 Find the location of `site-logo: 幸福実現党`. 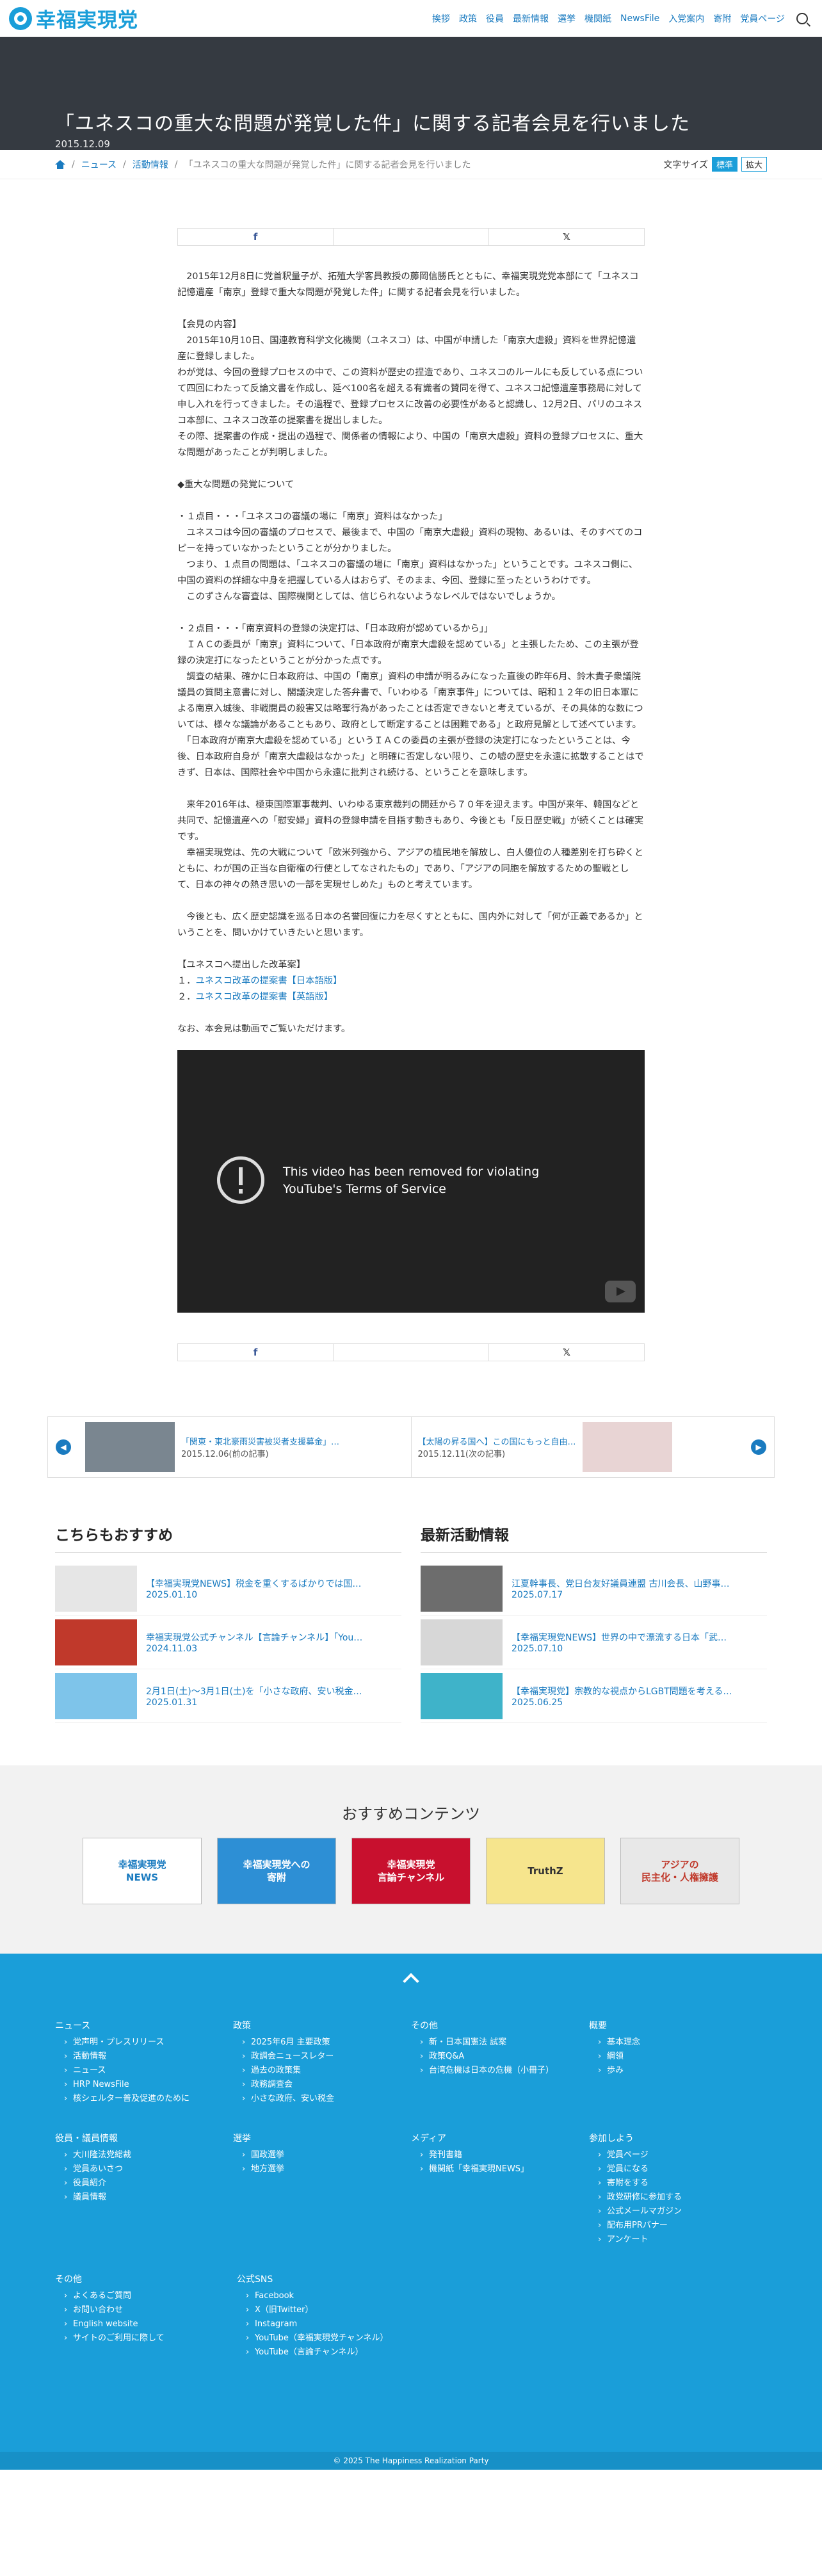

site-logo: 幸福実現党 is located at coordinates (74, 18).